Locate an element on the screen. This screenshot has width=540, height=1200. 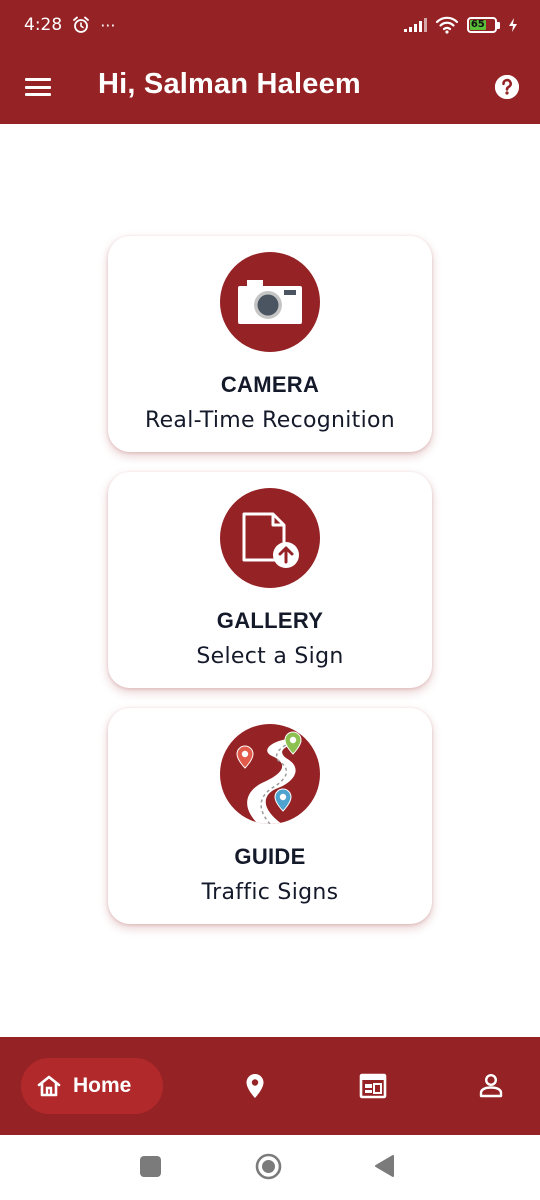
signal-icon is located at coordinates (415, 25).